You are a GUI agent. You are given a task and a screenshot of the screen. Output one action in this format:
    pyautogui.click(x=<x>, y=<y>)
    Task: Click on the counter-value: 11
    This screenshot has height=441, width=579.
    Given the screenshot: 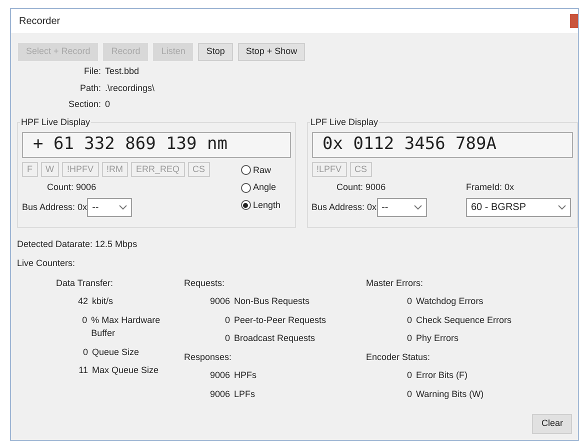 What is the action you would take?
    pyautogui.click(x=83, y=370)
    